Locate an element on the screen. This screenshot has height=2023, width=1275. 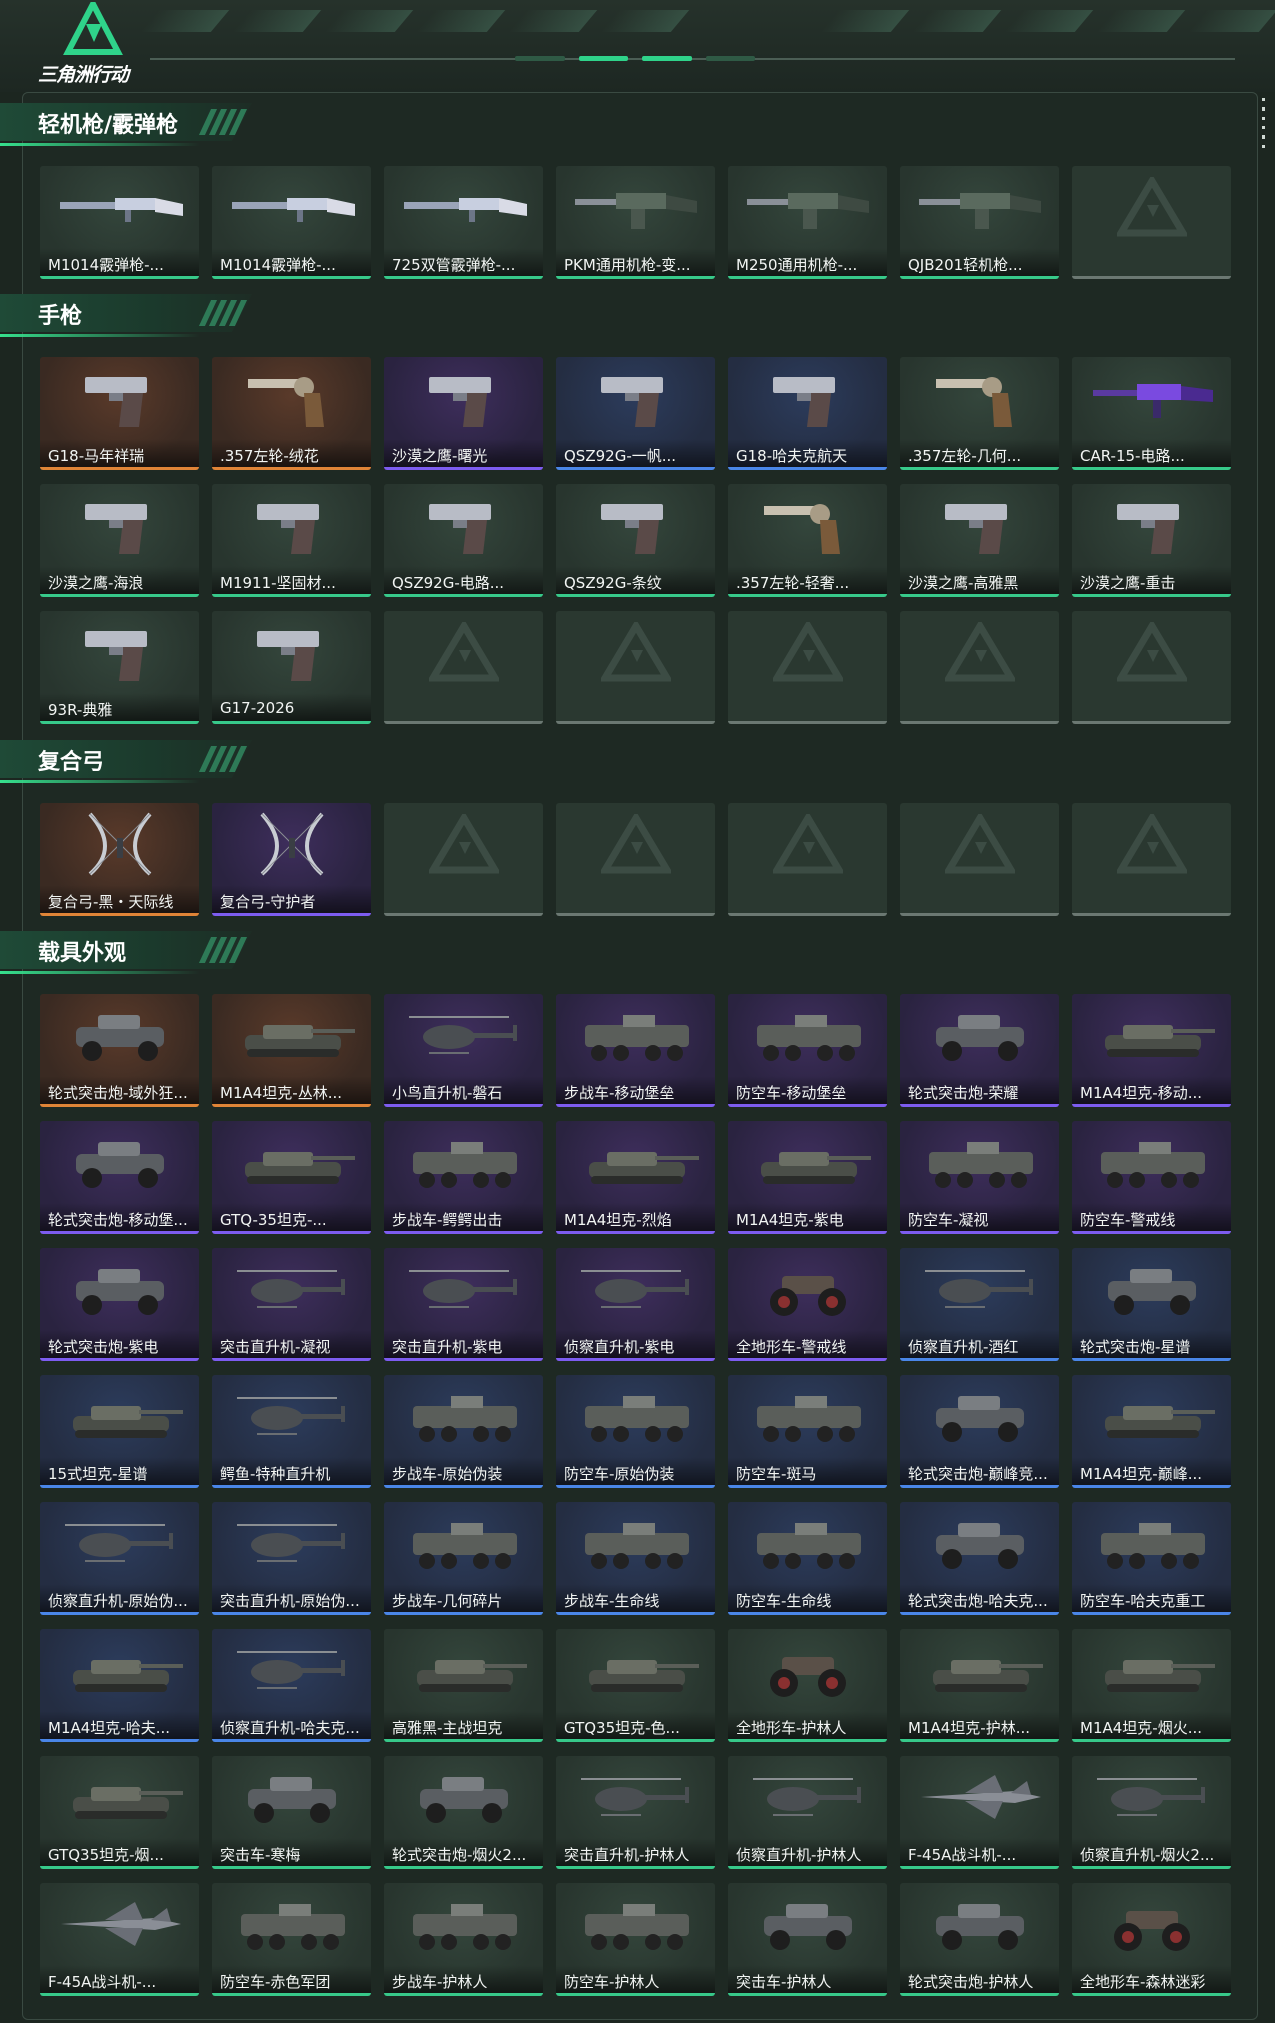
item-grid-bow: 复合弓-黑・天际线 复合弓-守护者 is located at coordinates (635, 859).